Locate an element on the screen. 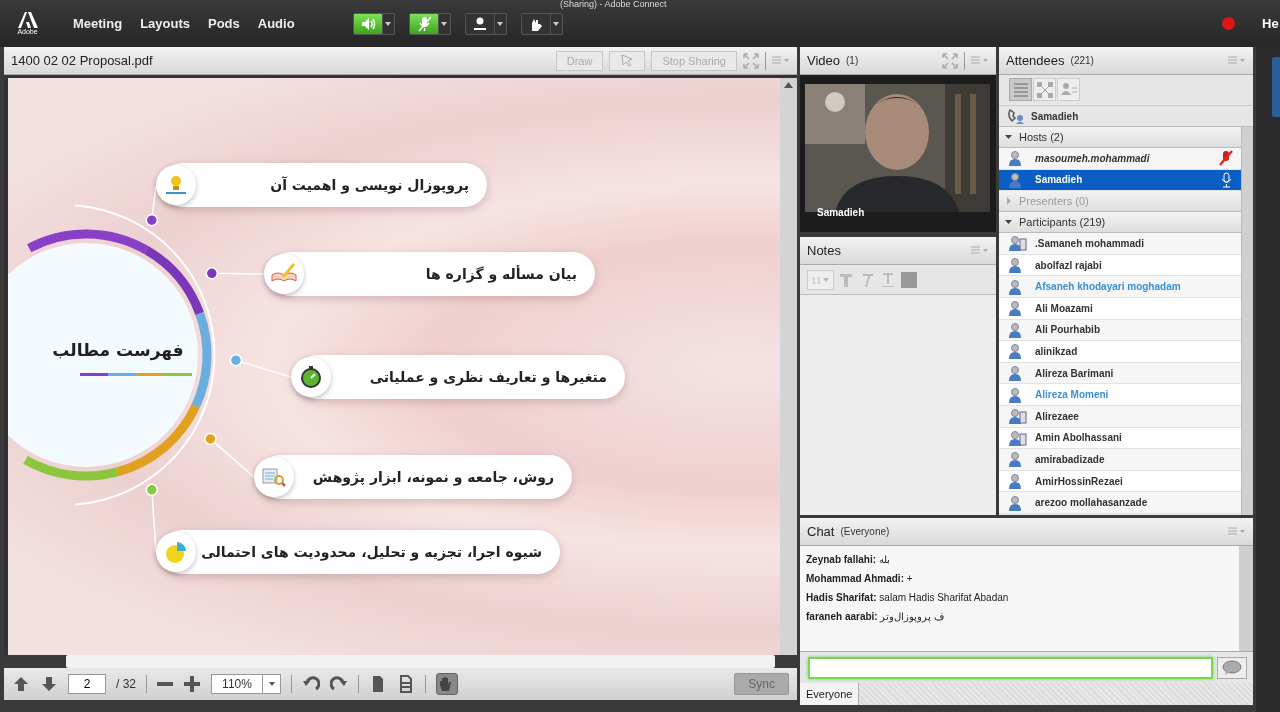 This screenshot has width=1280, height=712. attendee-name: AmirHossinRezaei is located at coordinates (1079, 481).